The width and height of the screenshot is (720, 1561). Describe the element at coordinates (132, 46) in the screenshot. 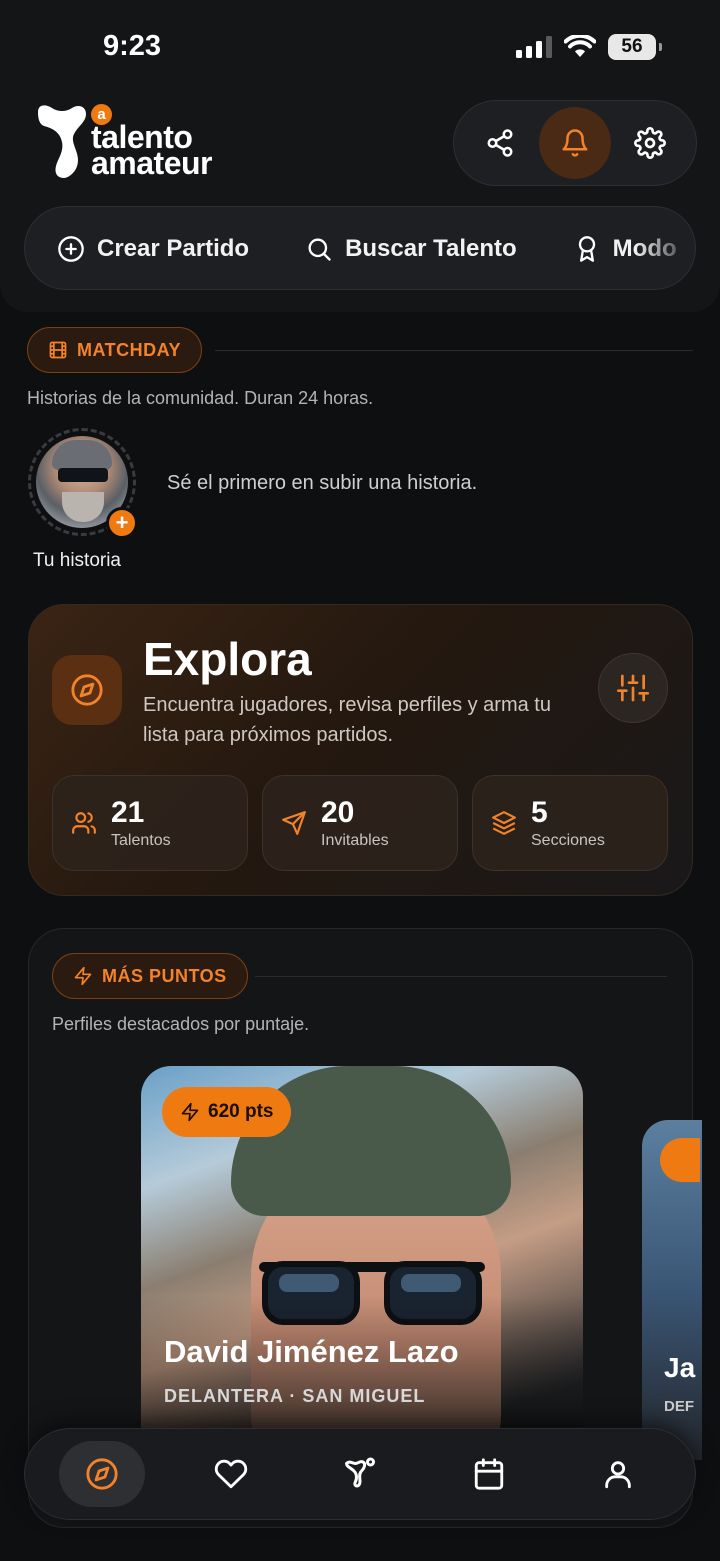

I see `status-time: 9:23` at that location.